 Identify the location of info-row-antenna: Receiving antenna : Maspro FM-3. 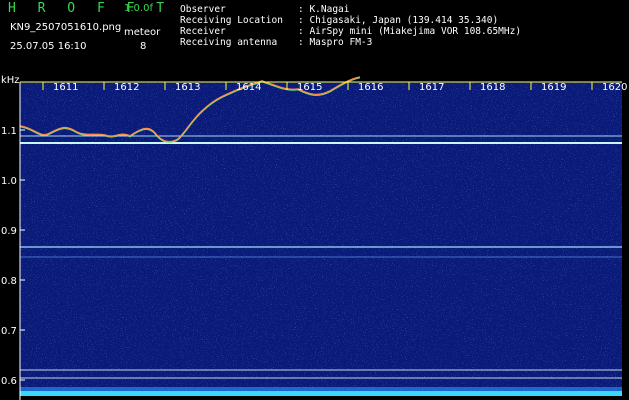
(350, 42).